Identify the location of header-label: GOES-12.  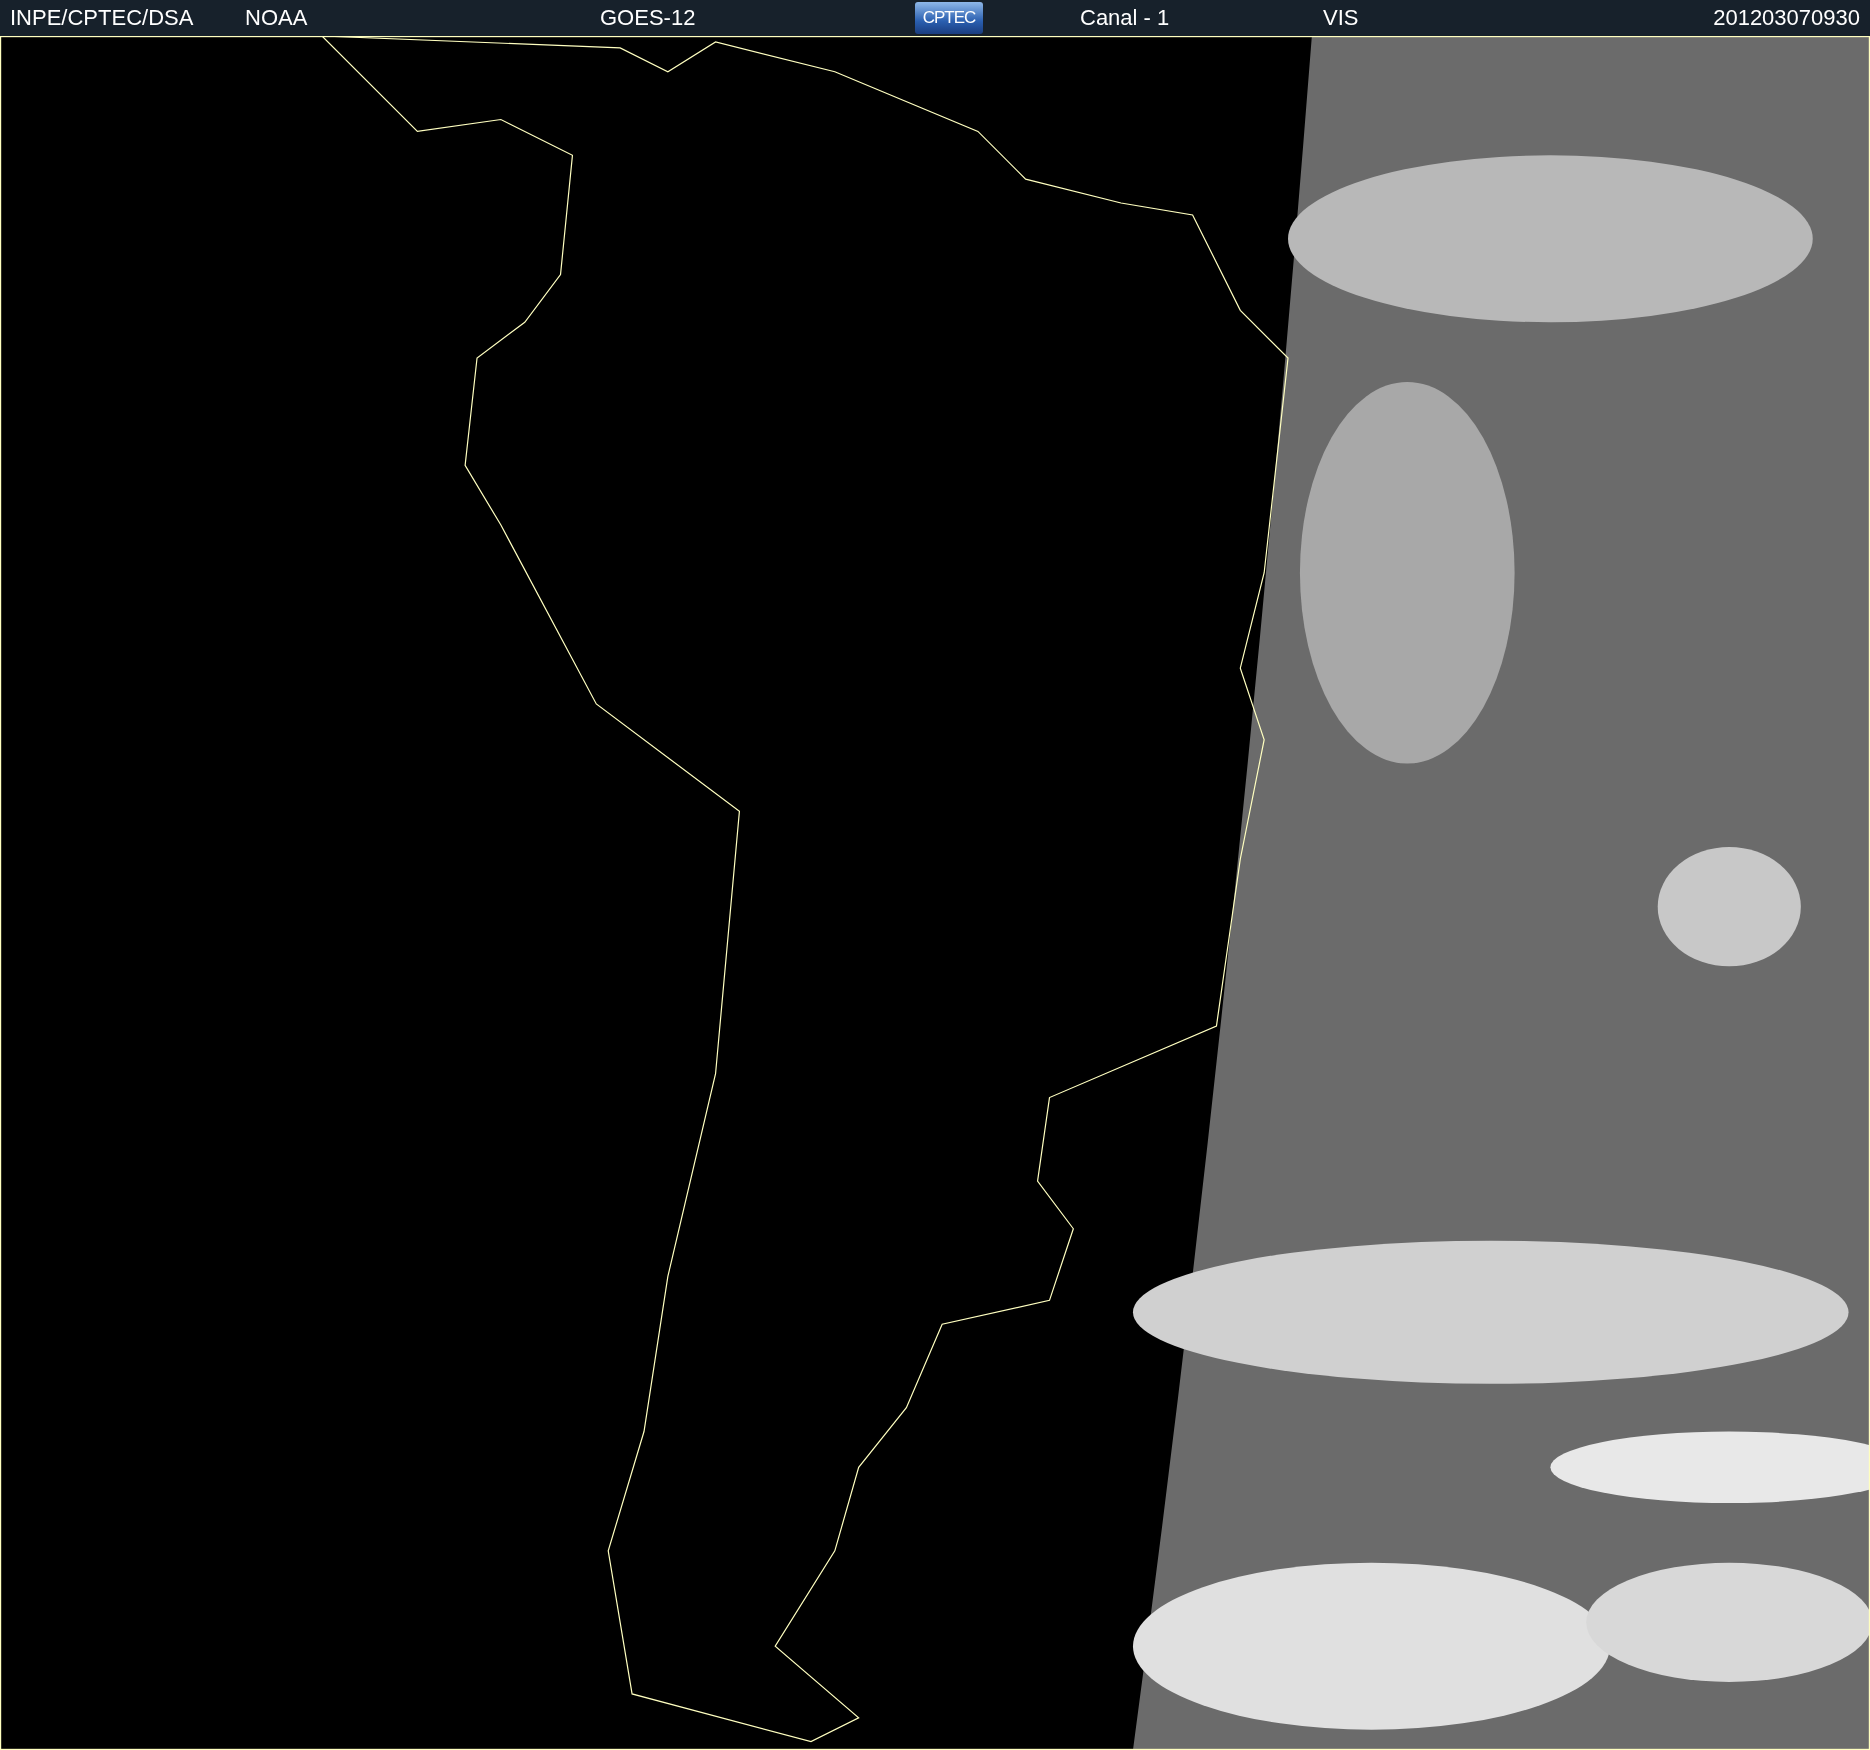
(648, 18).